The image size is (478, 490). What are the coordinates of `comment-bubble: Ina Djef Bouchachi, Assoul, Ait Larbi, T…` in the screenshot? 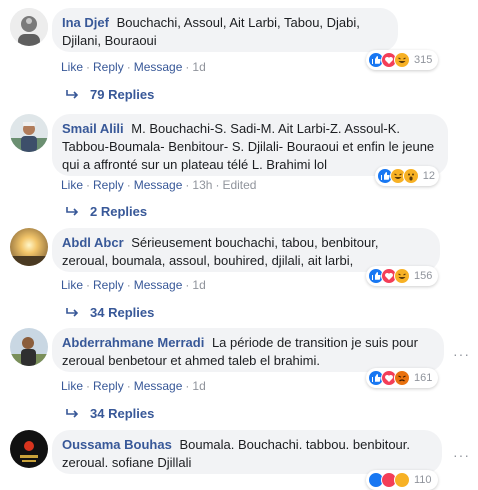 It's located at (225, 30).